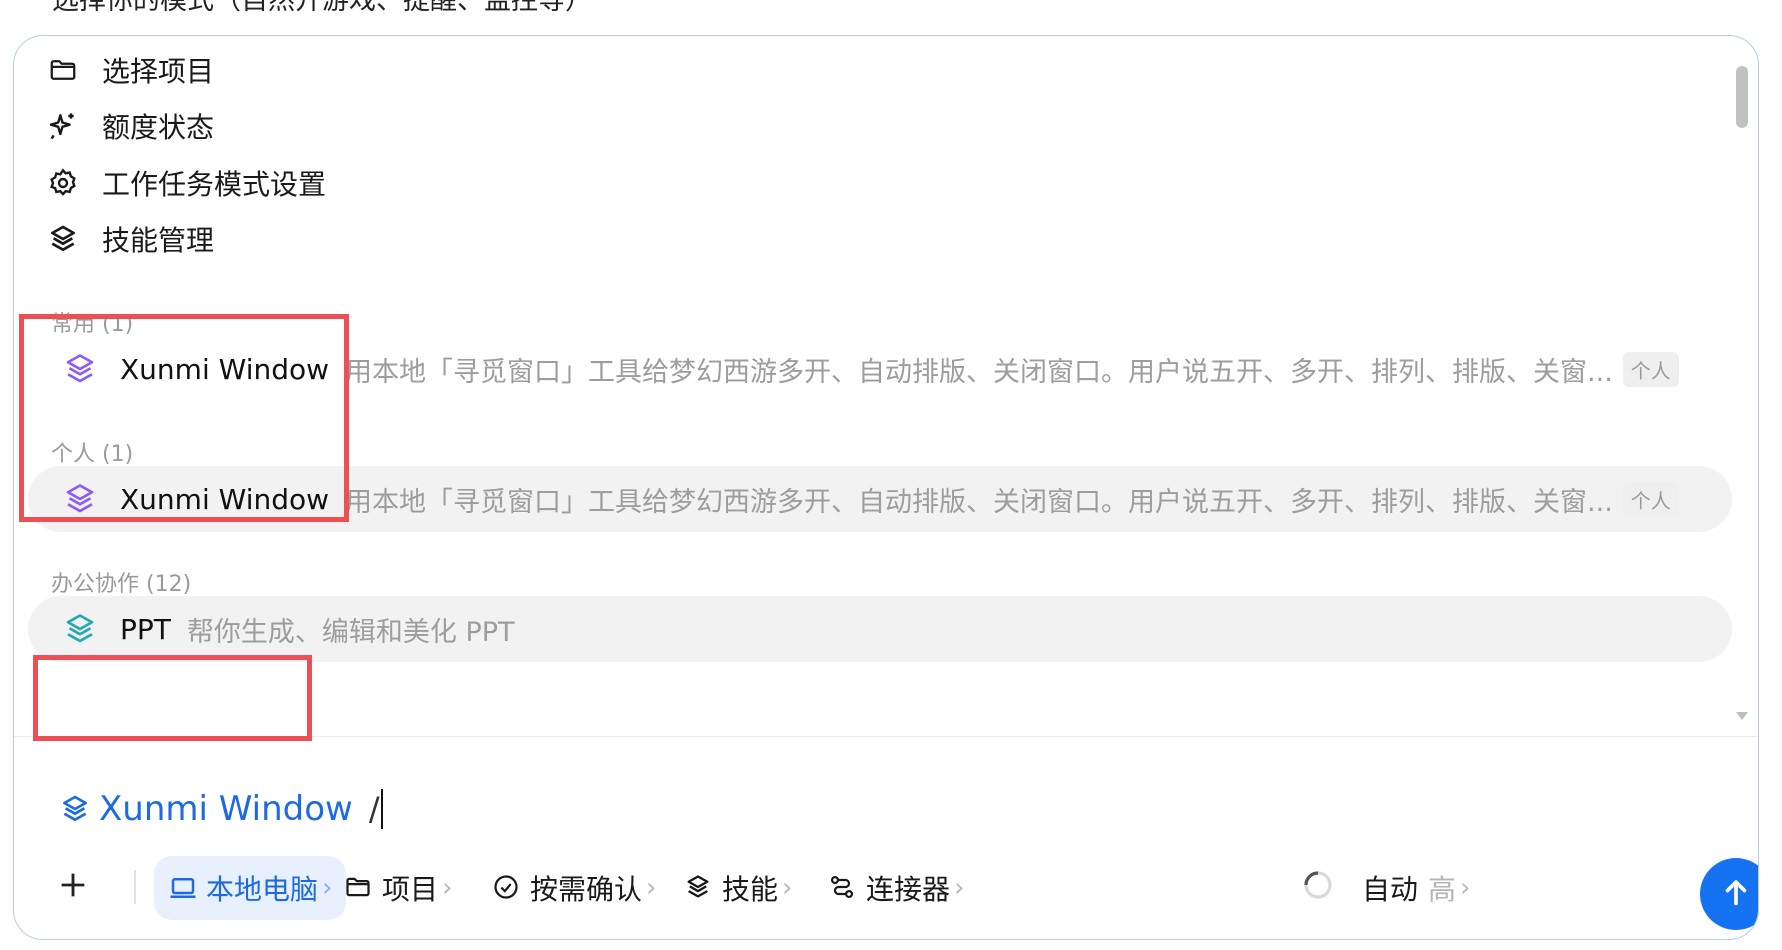 The image size is (1782, 950). I want to click on confirm-mode-button: 按需确认 ›, so click(574, 888).